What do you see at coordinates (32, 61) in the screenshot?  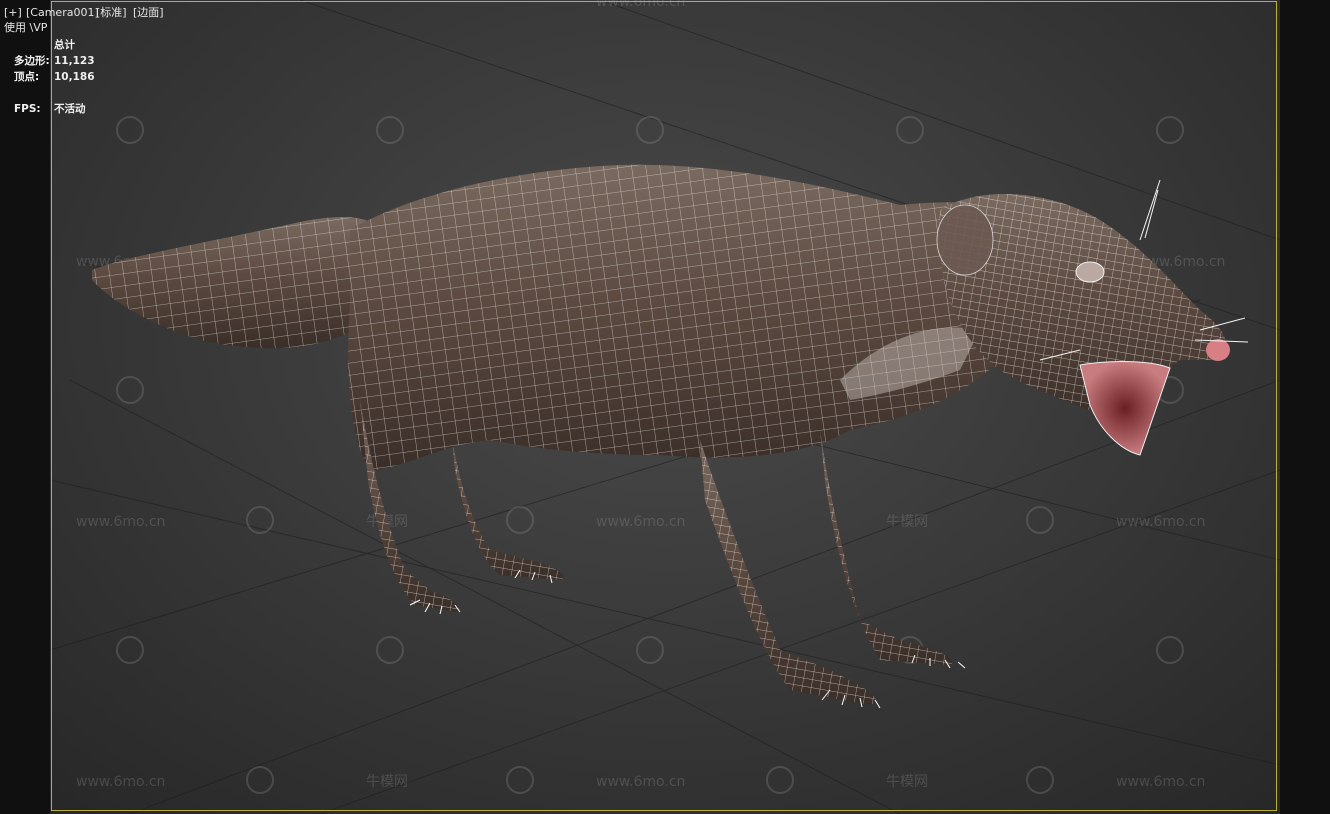 I see `stats-polys-label: 多边形:` at bounding box center [32, 61].